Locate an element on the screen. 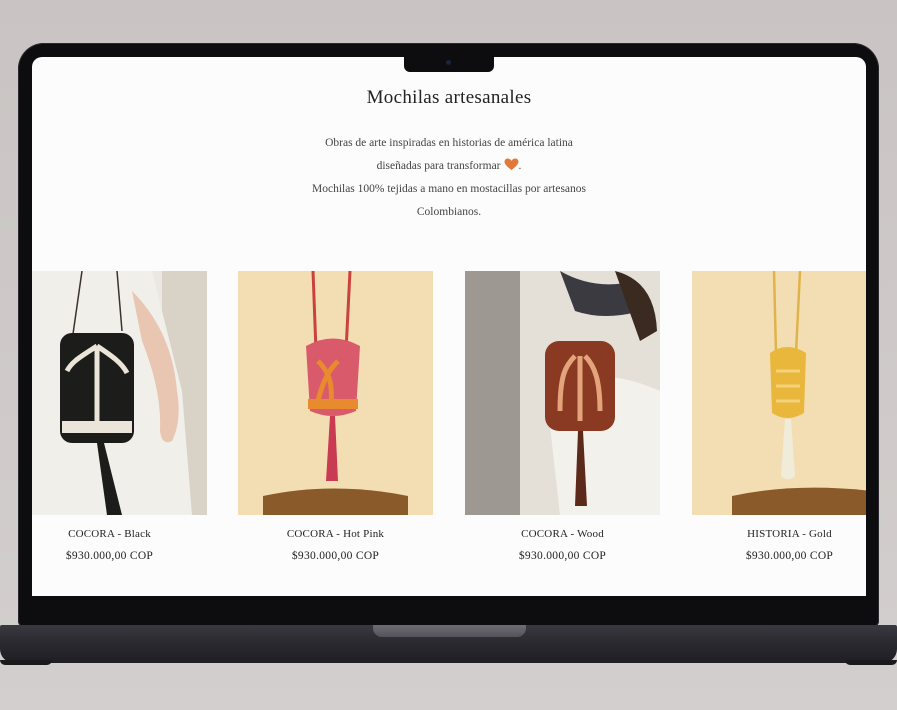 This screenshot has height=710, width=897. product-name: HISTORIA - Gold is located at coordinates (779, 534).